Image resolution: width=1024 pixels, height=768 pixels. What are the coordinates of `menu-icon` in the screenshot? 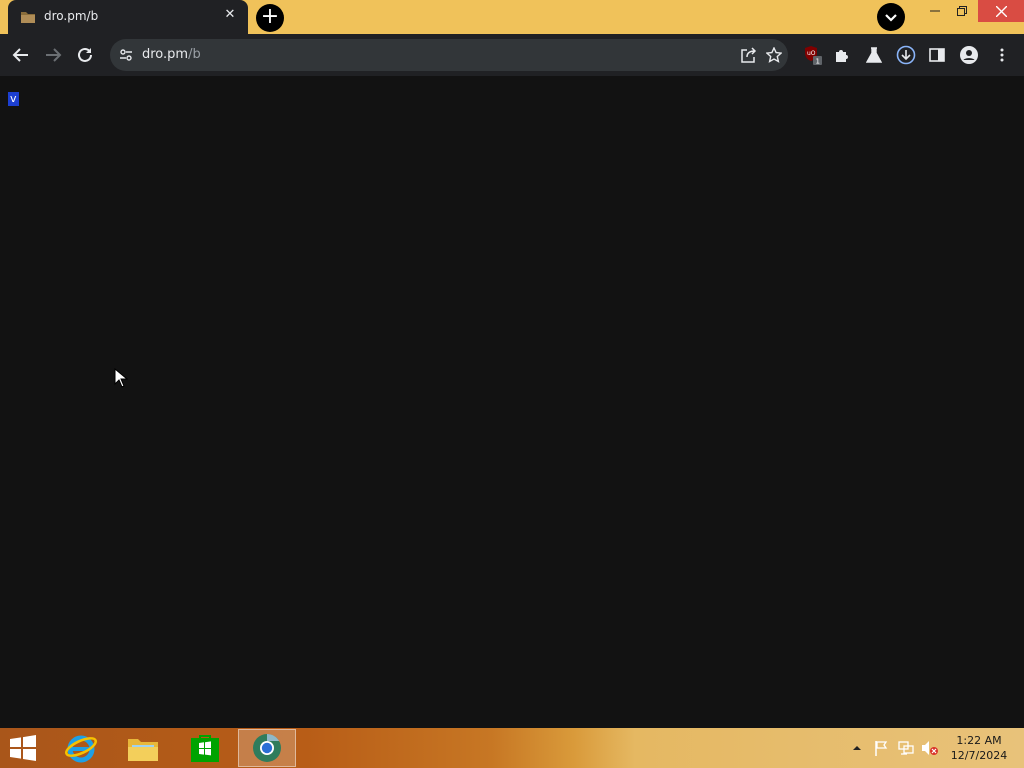 It's located at (1002, 55).